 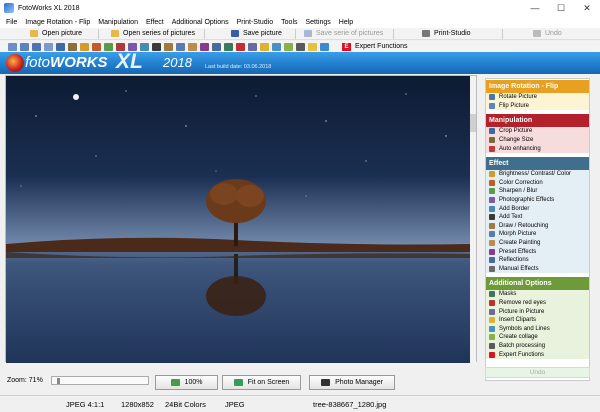 What do you see at coordinates (228, 46) in the screenshot?
I see `mask-icon` at bounding box center [228, 46].